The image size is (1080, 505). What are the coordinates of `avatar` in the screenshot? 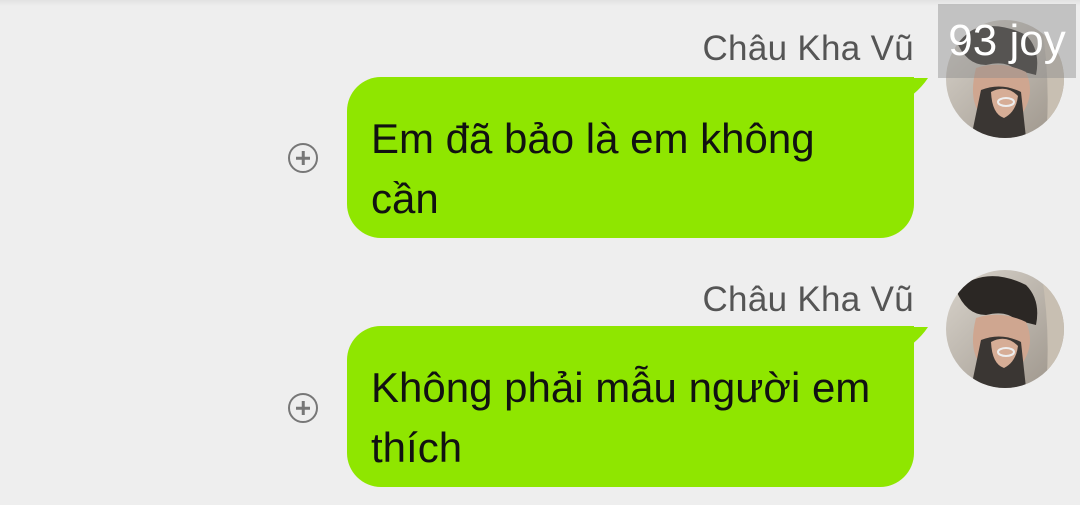 It's located at (1005, 329).